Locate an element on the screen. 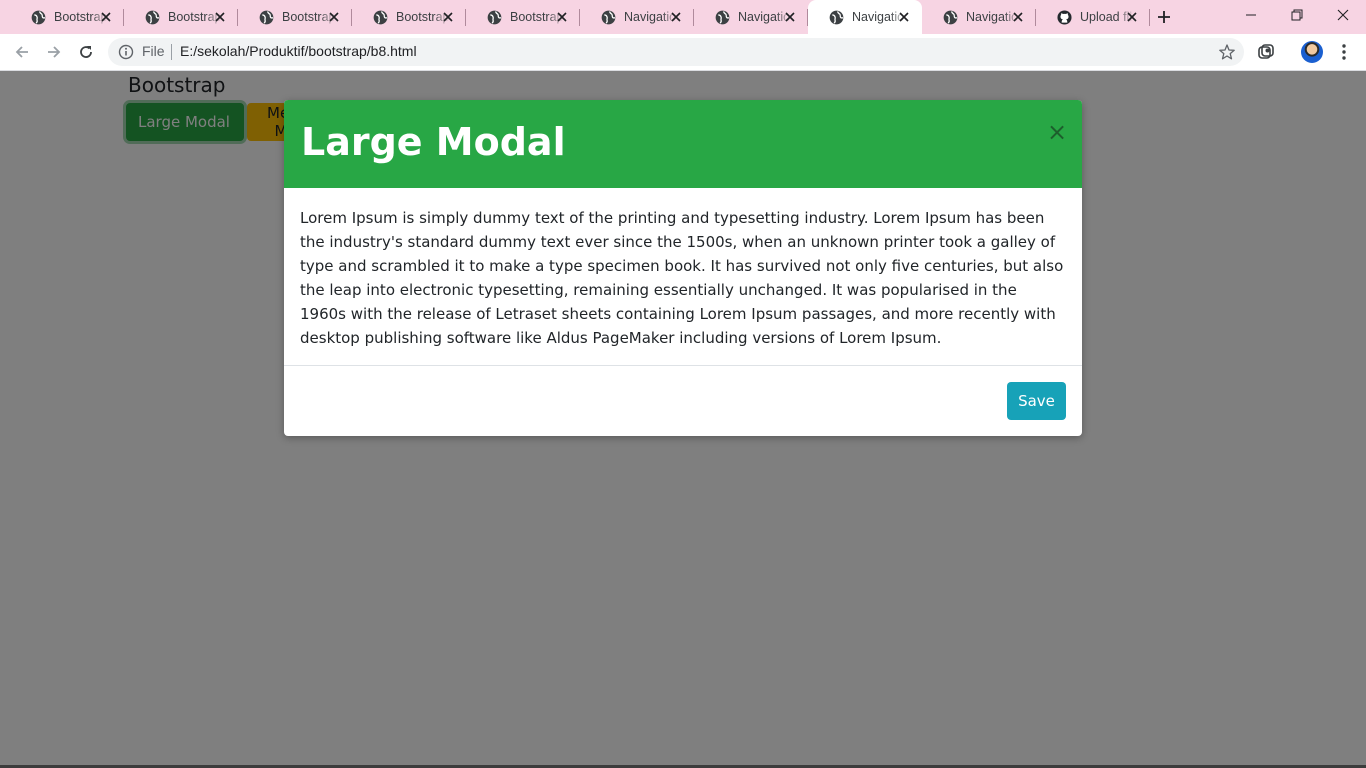 This screenshot has width=1366, height=768. profile-avatar is located at coordinates (1312, 52).